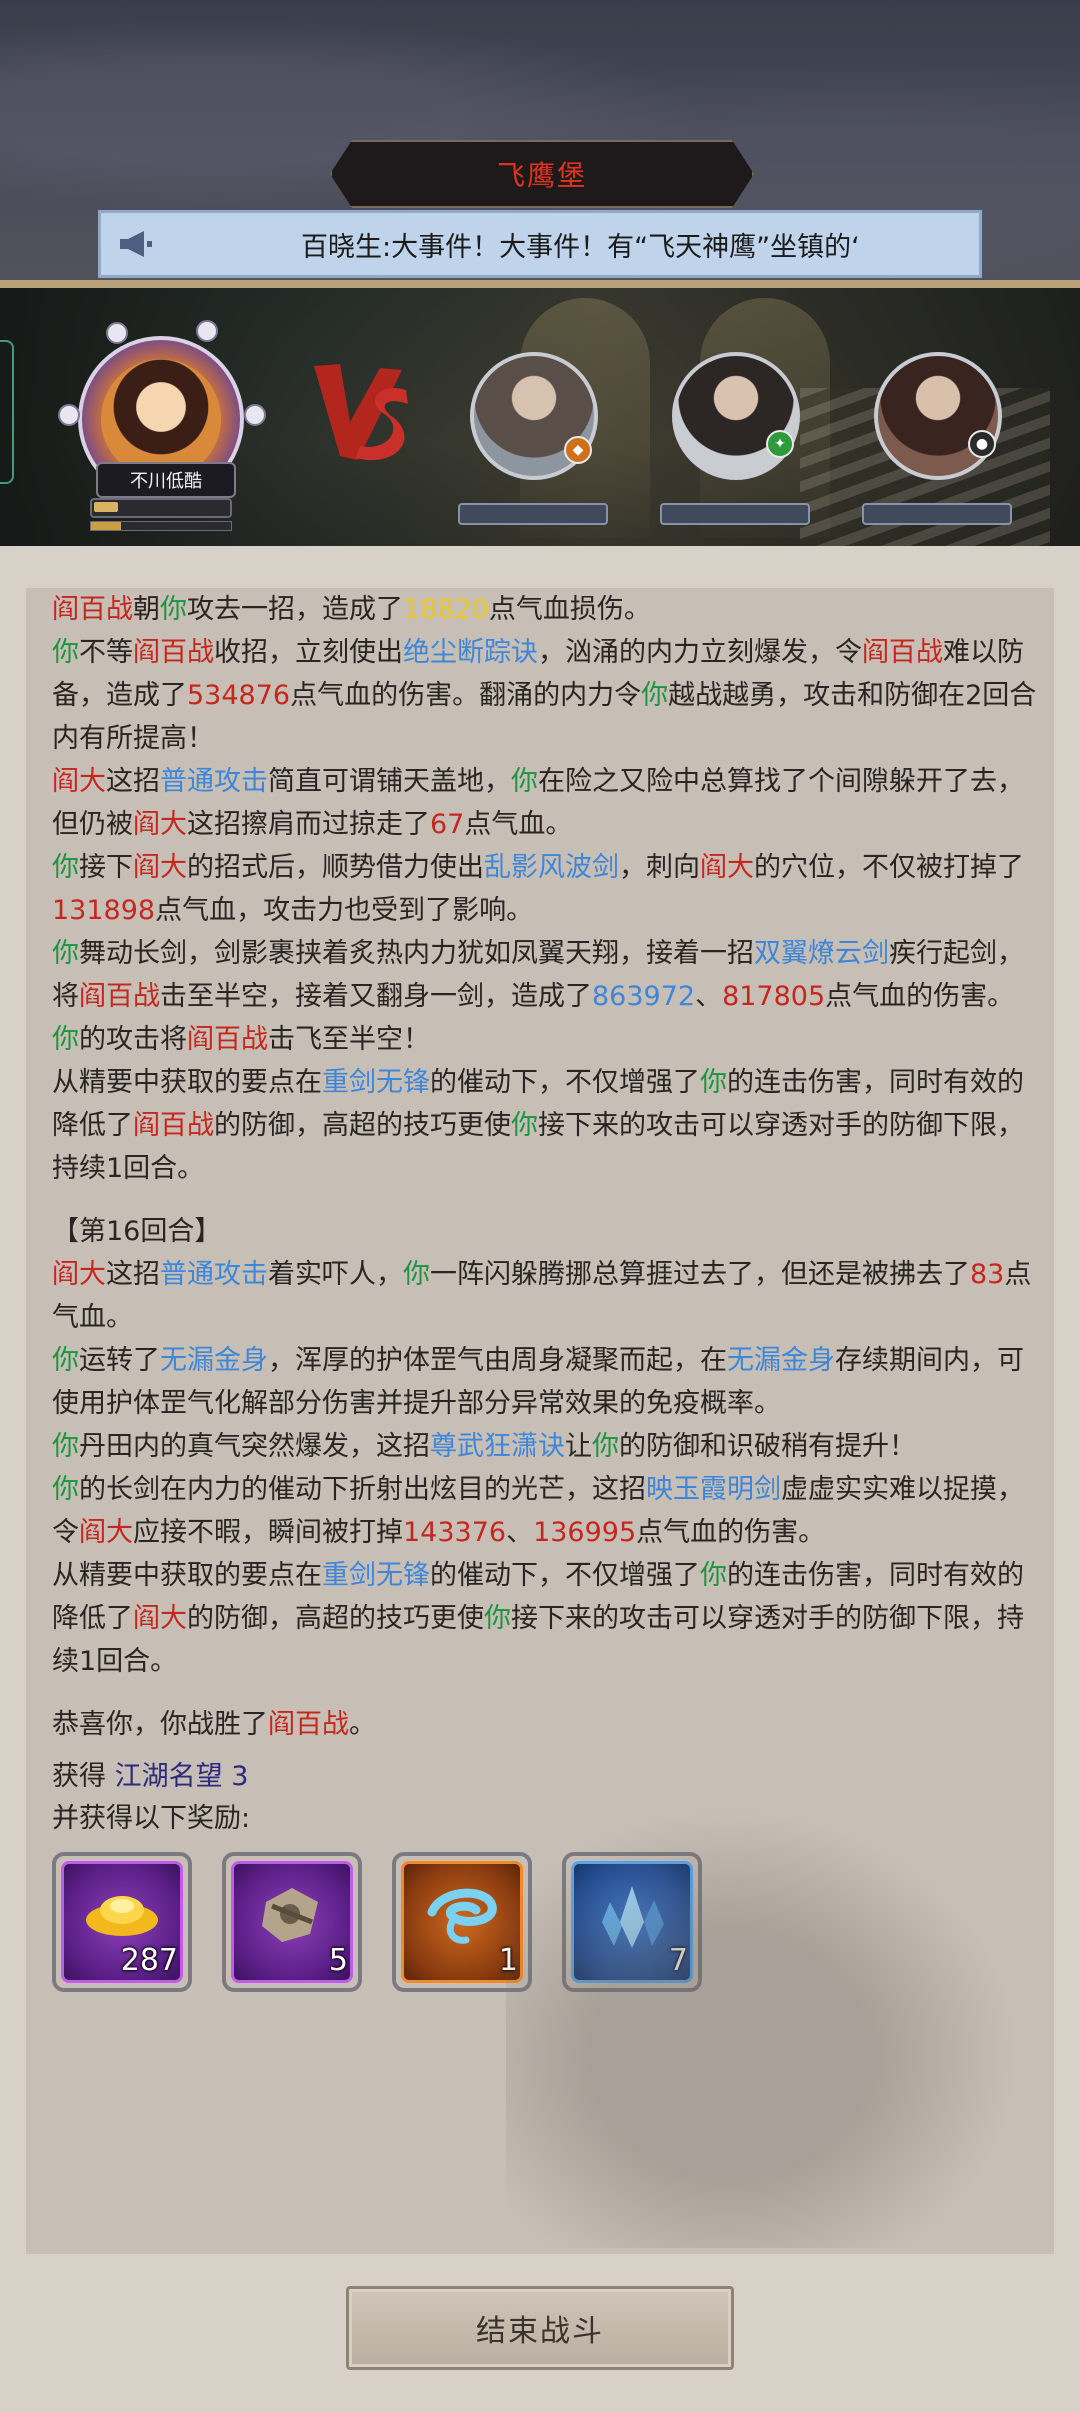  Describe the element at coordinates (540, 284) in the screenshot. I see `header-divider` at that location.